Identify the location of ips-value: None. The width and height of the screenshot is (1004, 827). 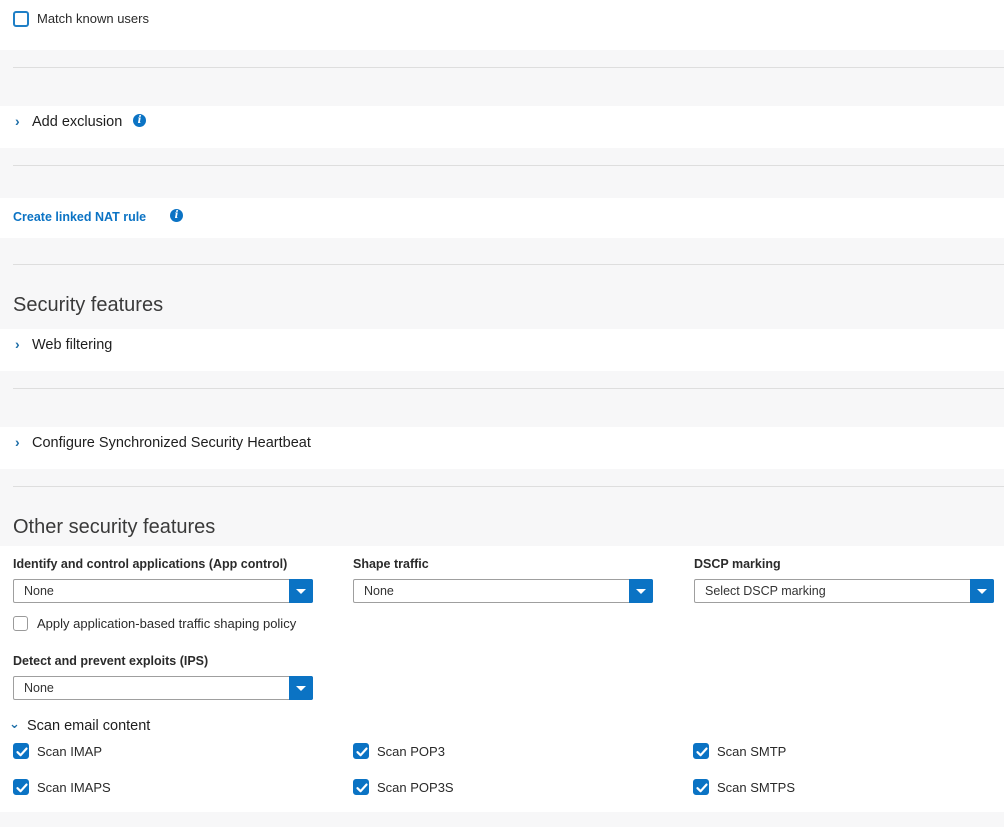
(39, 688).